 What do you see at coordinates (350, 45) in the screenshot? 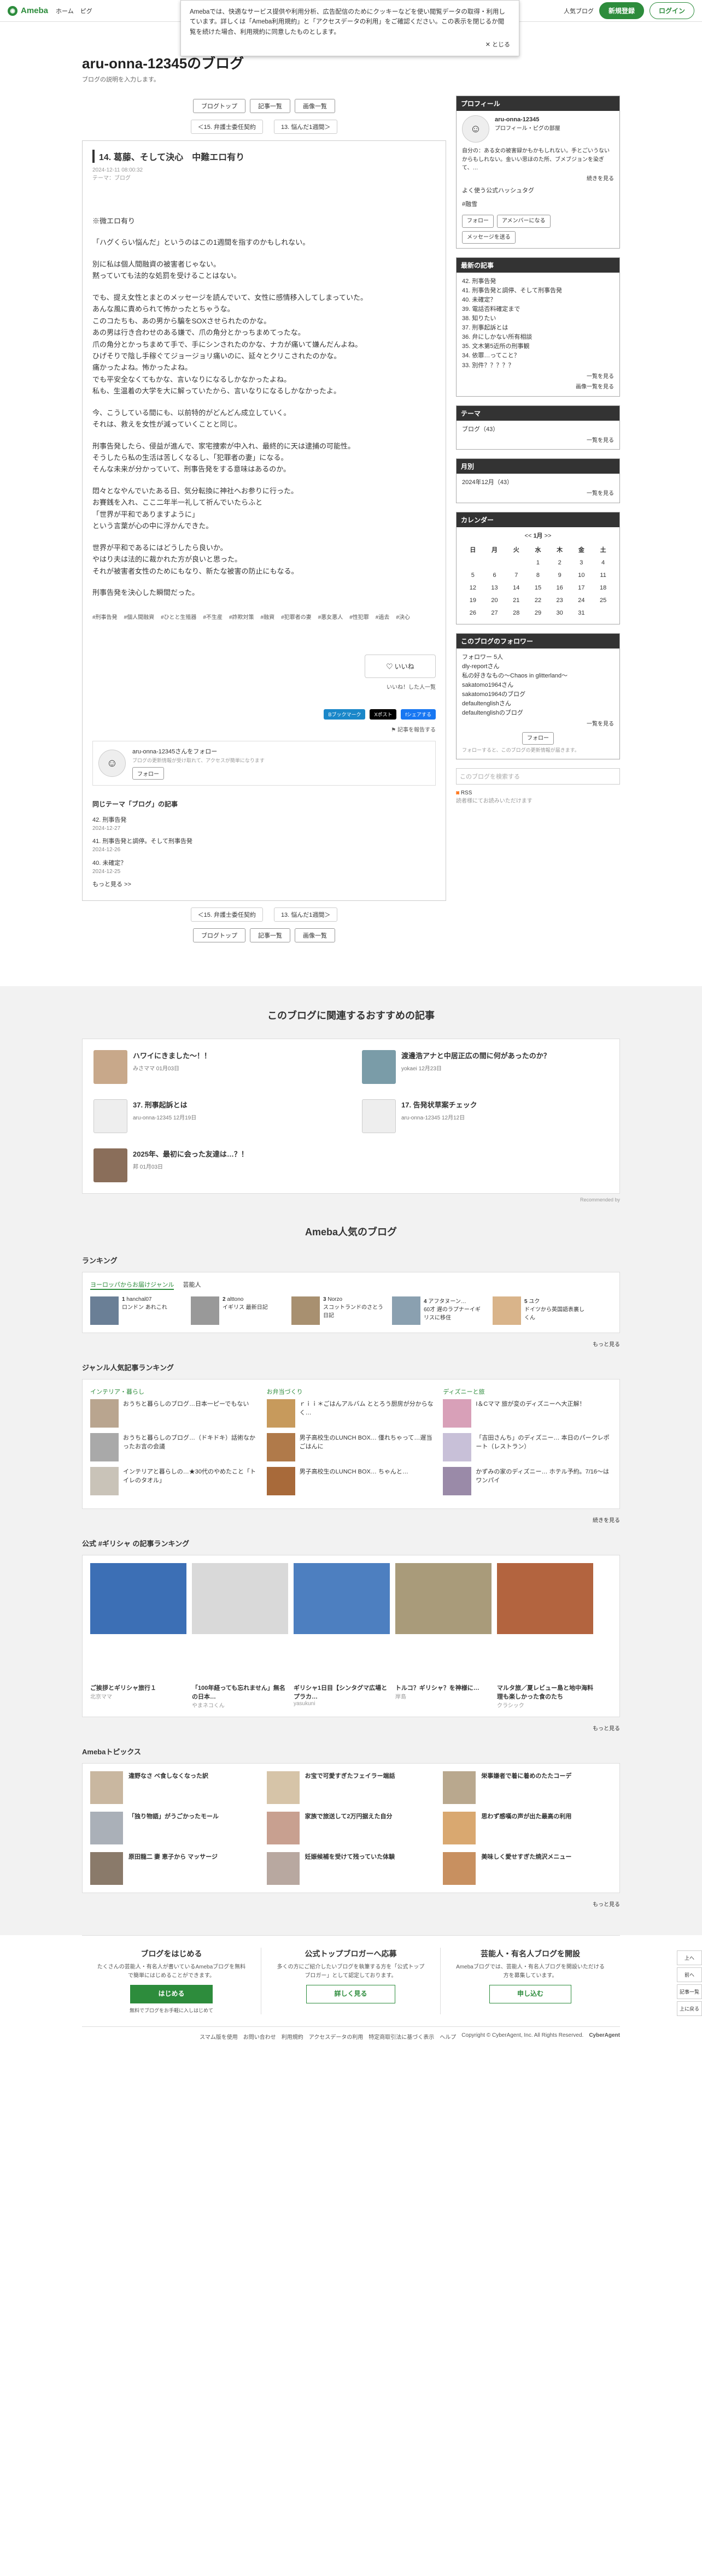
I see `cookie-close-button: ✕ とじる` at bounding box center [350, 45].